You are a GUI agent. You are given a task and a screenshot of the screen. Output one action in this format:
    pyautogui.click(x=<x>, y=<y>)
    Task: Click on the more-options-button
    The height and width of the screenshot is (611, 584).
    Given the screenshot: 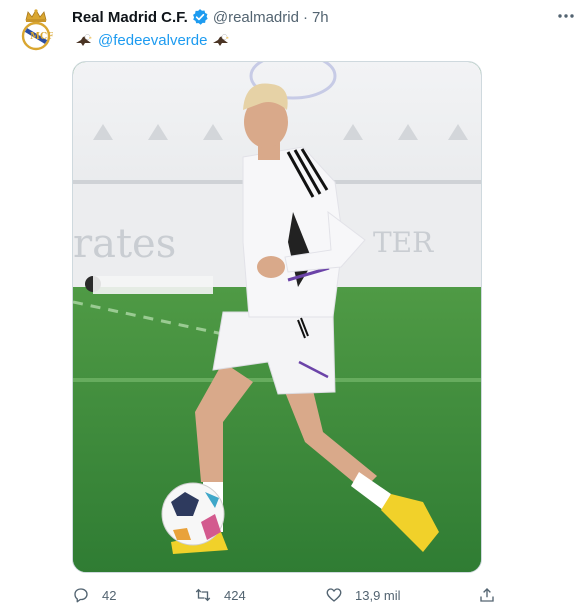 What is the action you would take?
    pyautogui.click(x=566, y=16)
    